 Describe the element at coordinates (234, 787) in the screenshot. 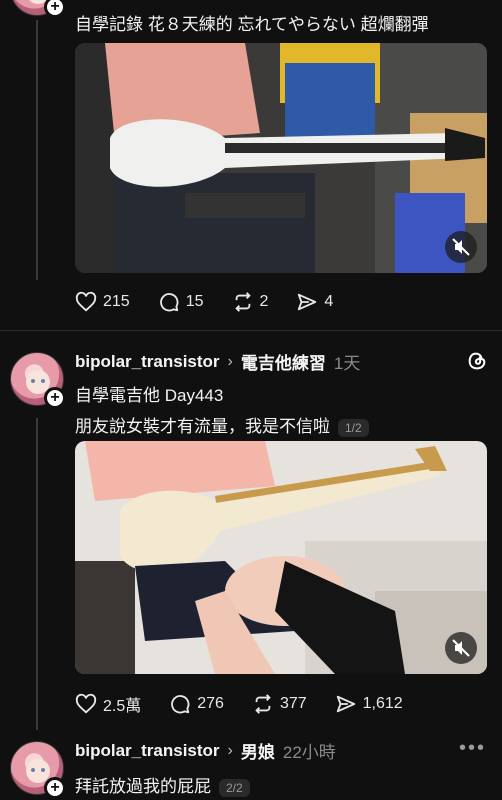

I see `page-badge: 2/2` at that location.